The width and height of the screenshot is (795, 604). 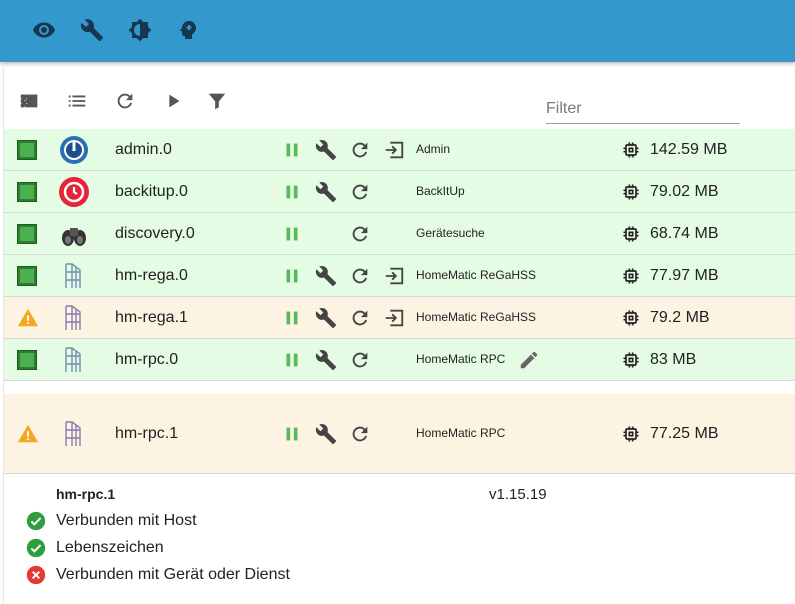 What do you see at coordinates (399, 360) in the screenshot?
I see `instance-row: hm-rpc.0 HomeMatic RPC 83 MB` at bounding box center [399, 360].